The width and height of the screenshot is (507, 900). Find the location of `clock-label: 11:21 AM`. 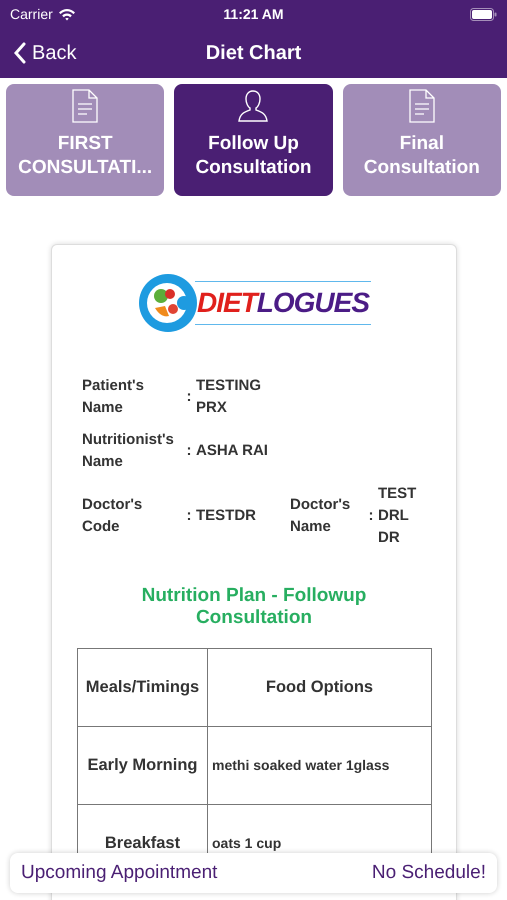

clock-label: 11:21 AM is located at coordinates (253, 14).